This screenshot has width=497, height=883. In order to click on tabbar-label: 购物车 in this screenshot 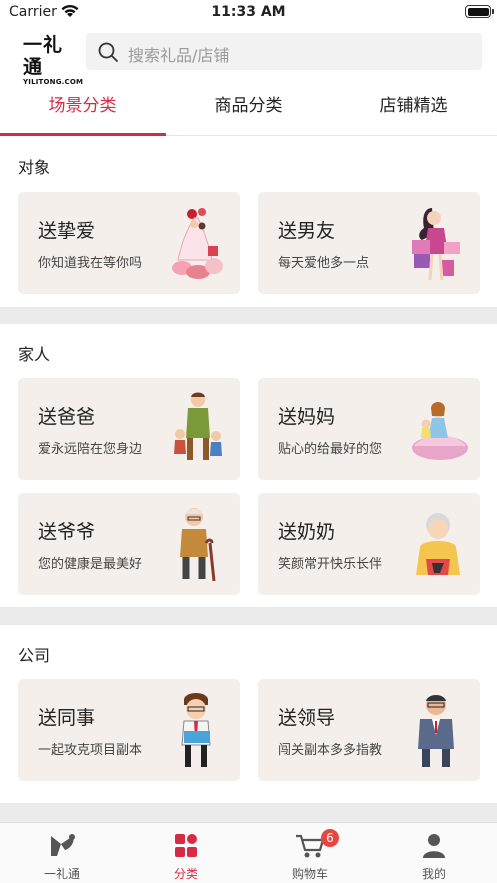, I will do `click(309, 874)`.